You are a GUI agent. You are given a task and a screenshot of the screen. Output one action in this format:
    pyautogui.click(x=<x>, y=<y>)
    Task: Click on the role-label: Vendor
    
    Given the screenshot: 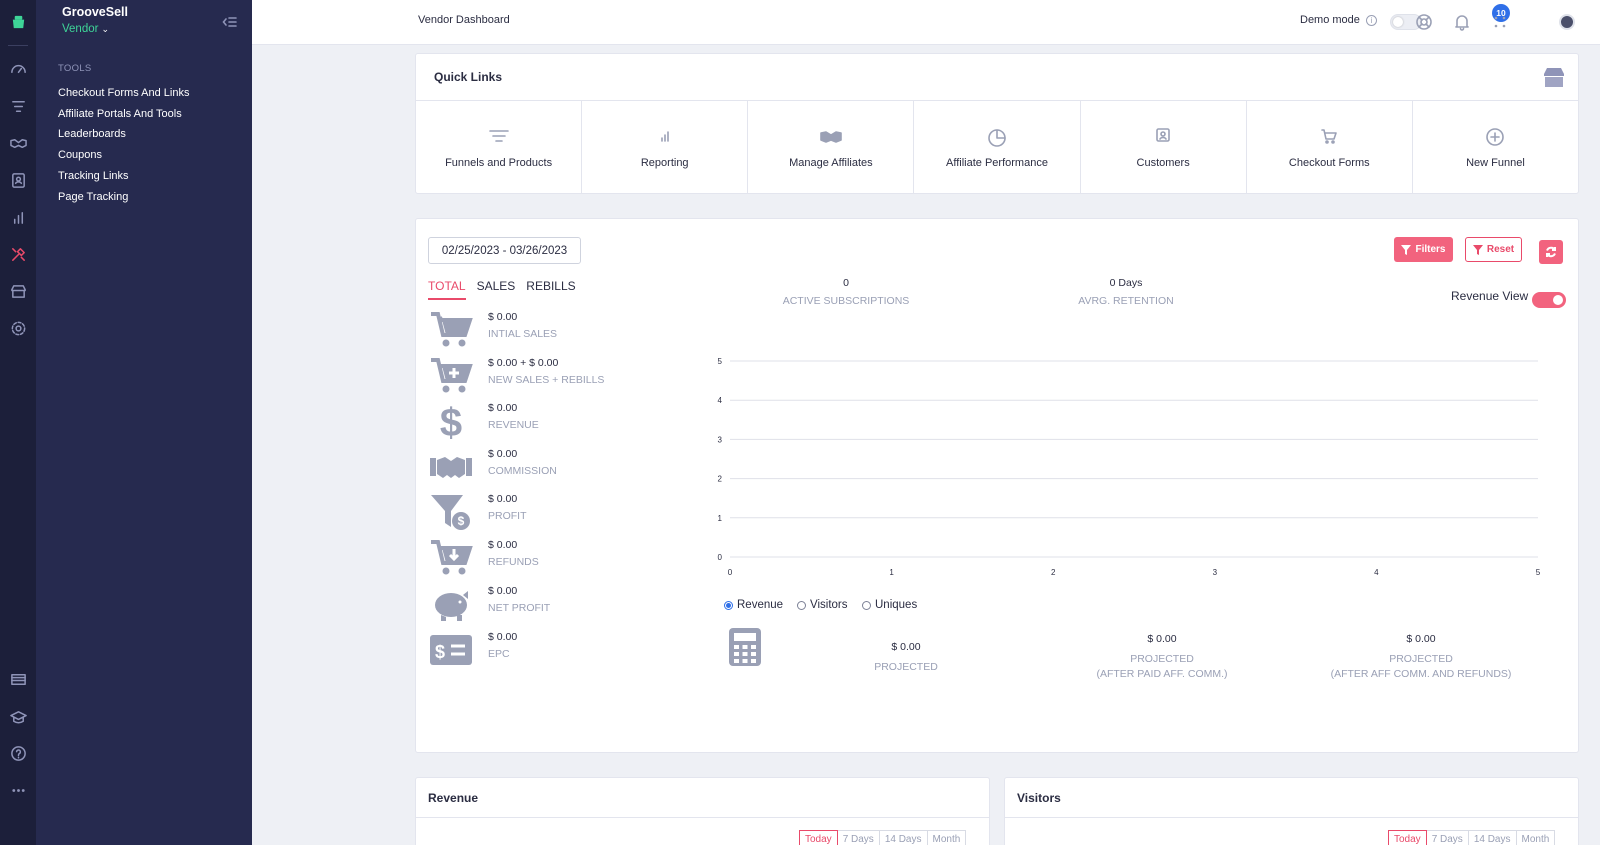 What is the action you would take?
    pyautogui.click(x=80, y=29)
    